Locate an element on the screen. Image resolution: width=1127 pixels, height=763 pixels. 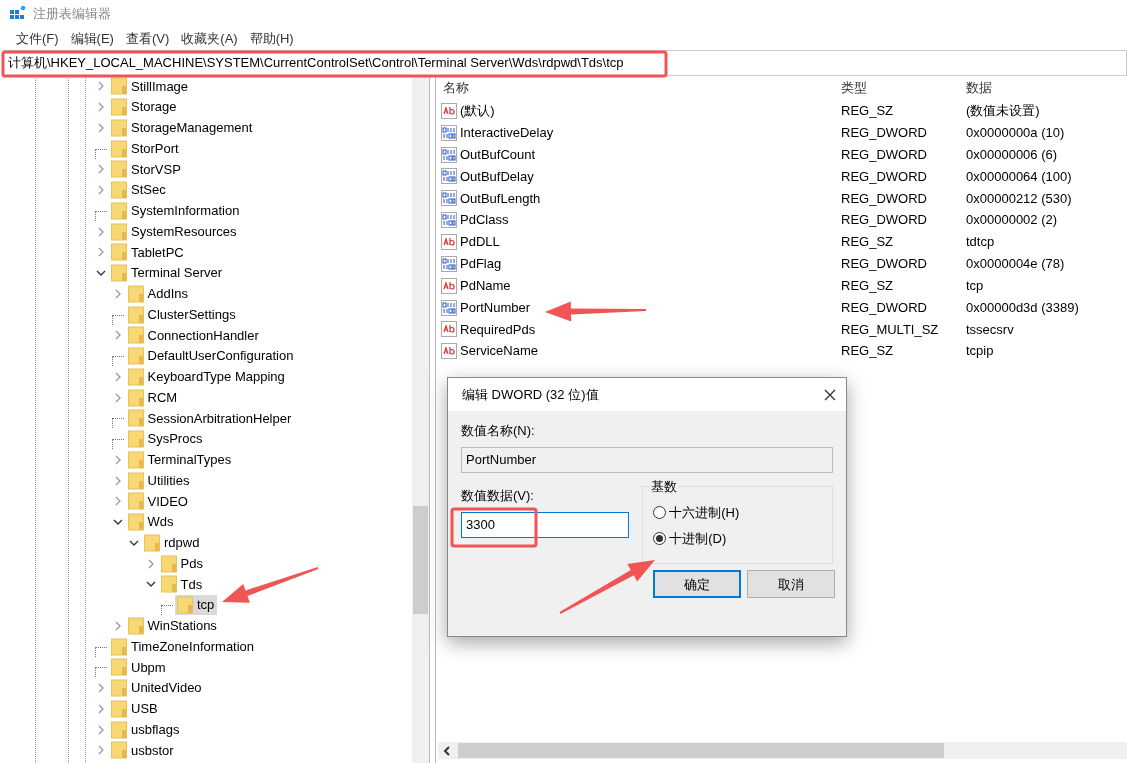
column-header: 类型 is located at coordinates (903, 88).